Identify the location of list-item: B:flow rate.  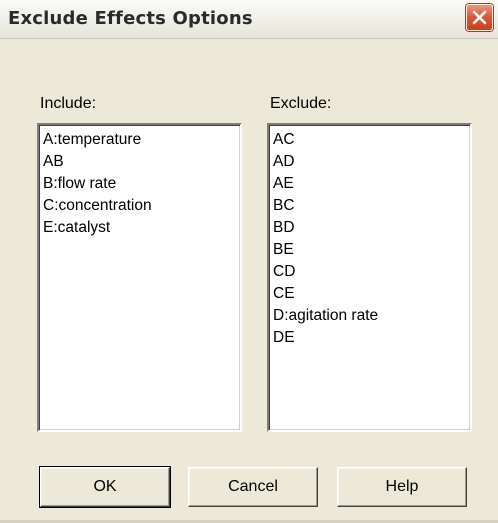
(141, 184).